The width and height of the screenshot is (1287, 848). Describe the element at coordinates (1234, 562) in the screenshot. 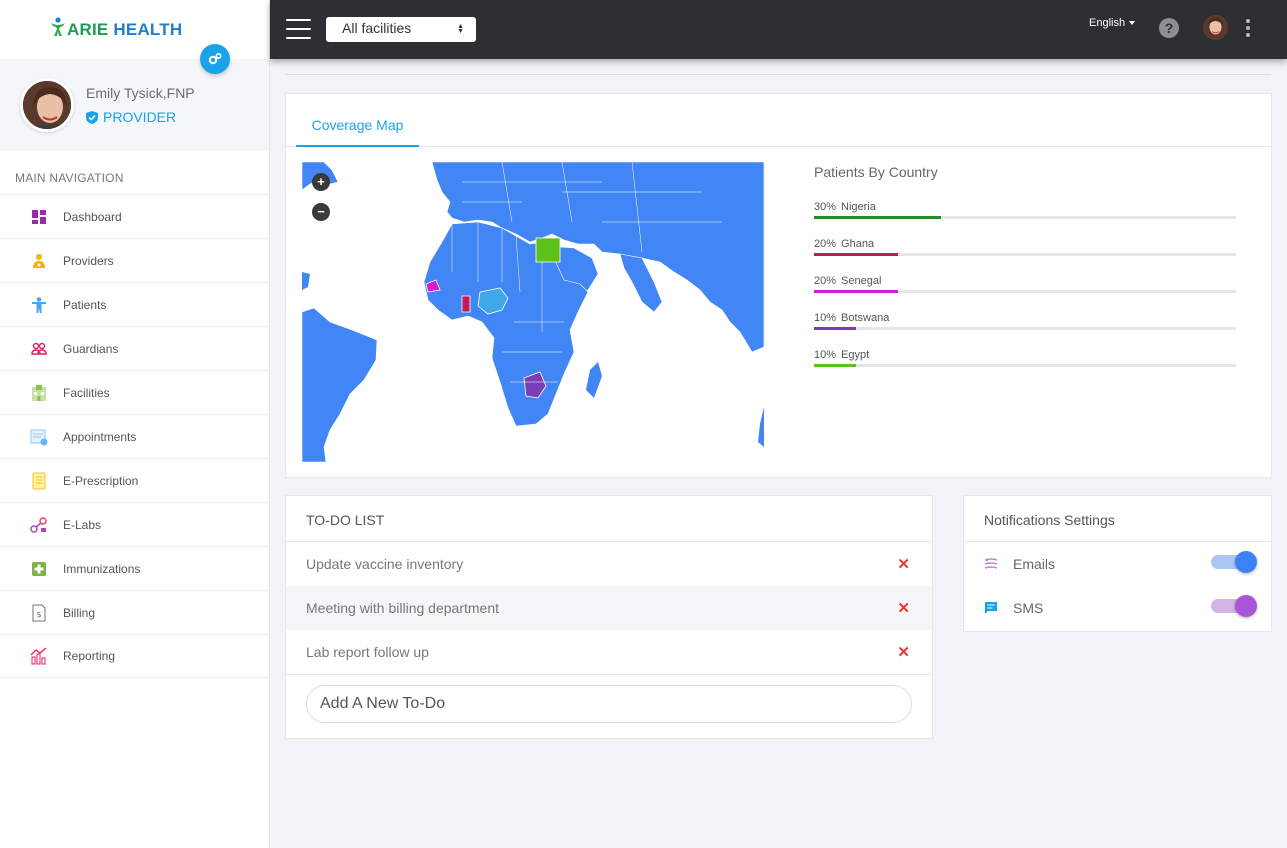

I see `email-toggle` at that location.